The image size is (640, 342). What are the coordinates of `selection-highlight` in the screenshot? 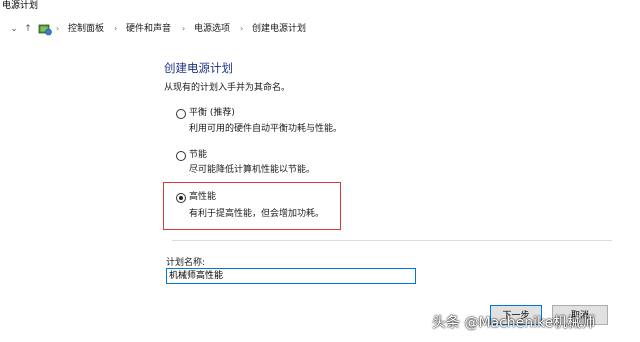 It's located at (252, 206).